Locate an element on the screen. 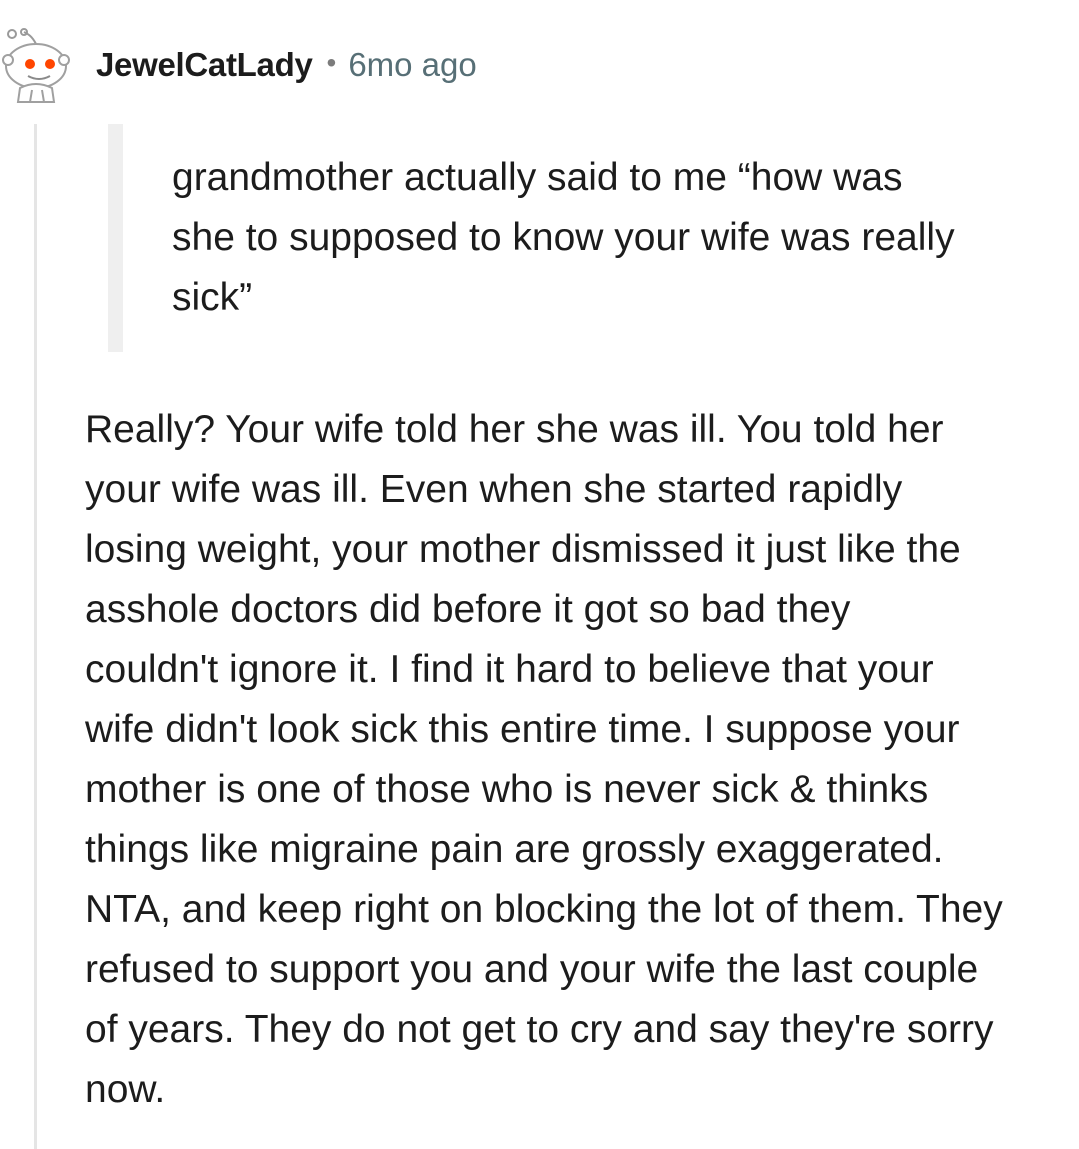 This screenshot has height=1149, width=1079. reddit-snoo-avatar-icon is located at coordinates (36, 66).